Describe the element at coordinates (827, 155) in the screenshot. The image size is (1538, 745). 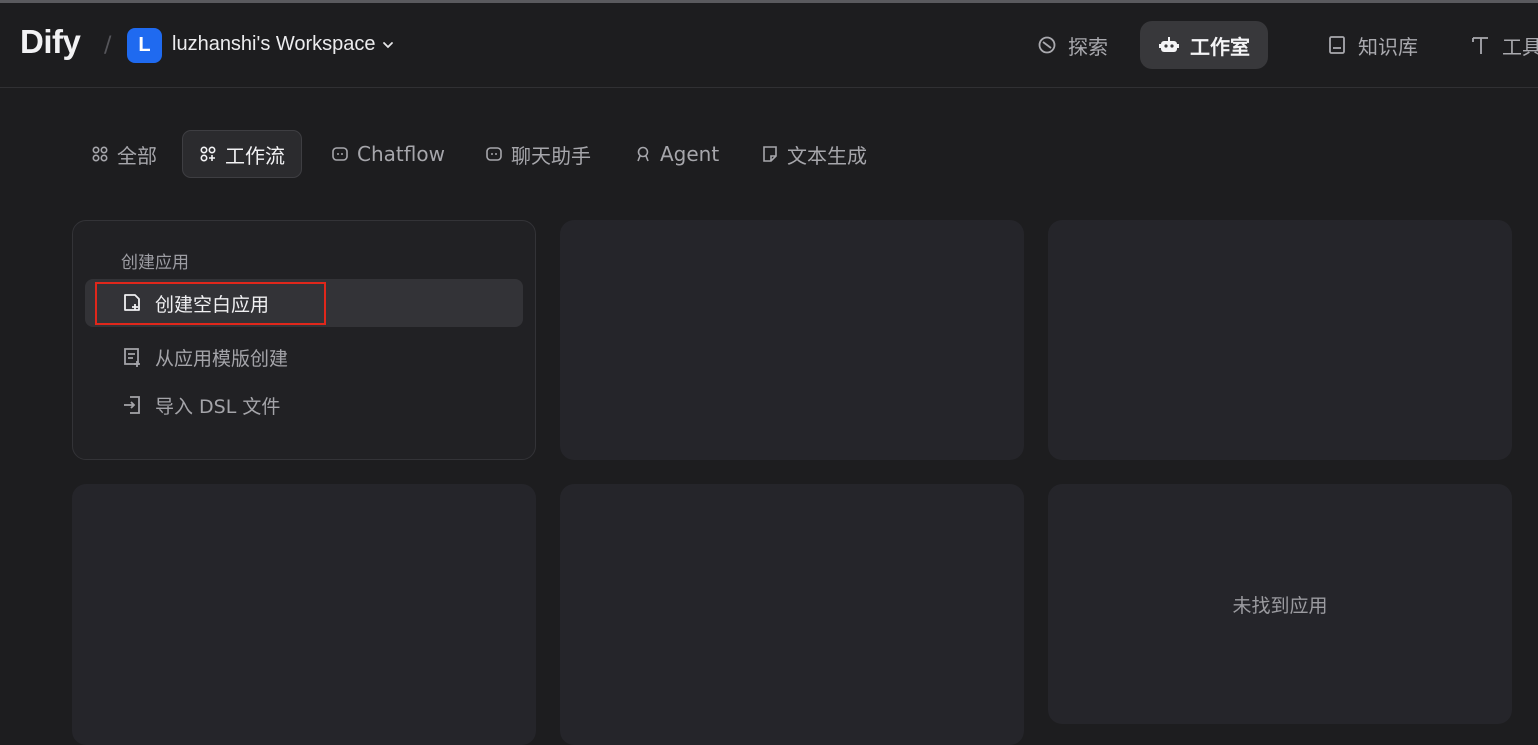
I see `tab-text-generation-label: 文本生成` at that location.